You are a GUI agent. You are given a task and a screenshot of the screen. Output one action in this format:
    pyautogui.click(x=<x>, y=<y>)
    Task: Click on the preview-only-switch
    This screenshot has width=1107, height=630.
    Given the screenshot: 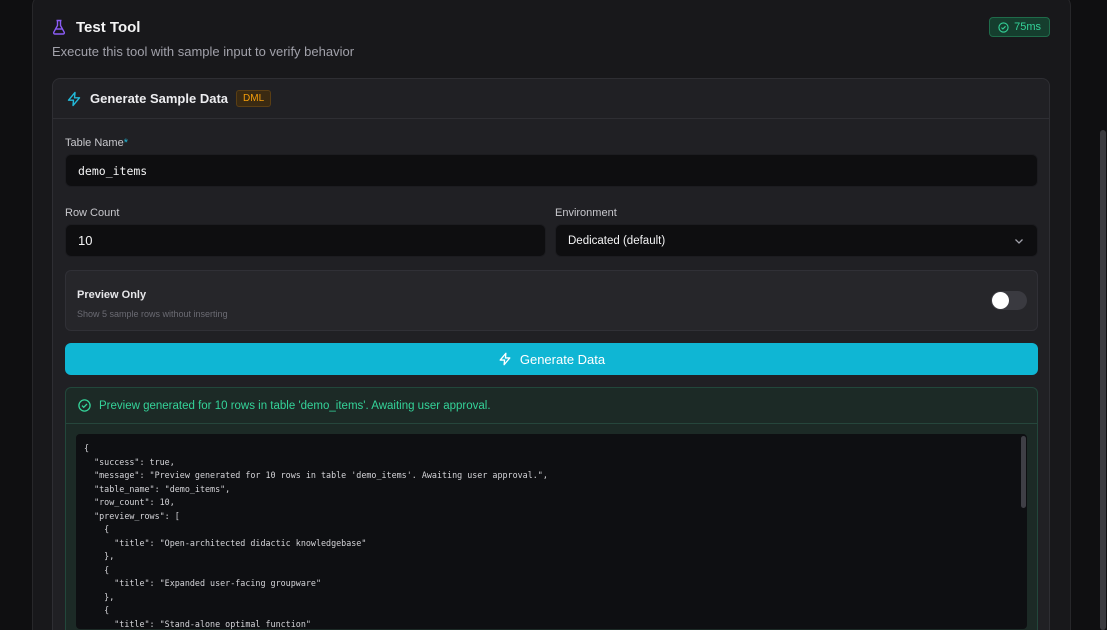 What is the action you would take?
    pyautogui.click(x=1009, y=300)
    